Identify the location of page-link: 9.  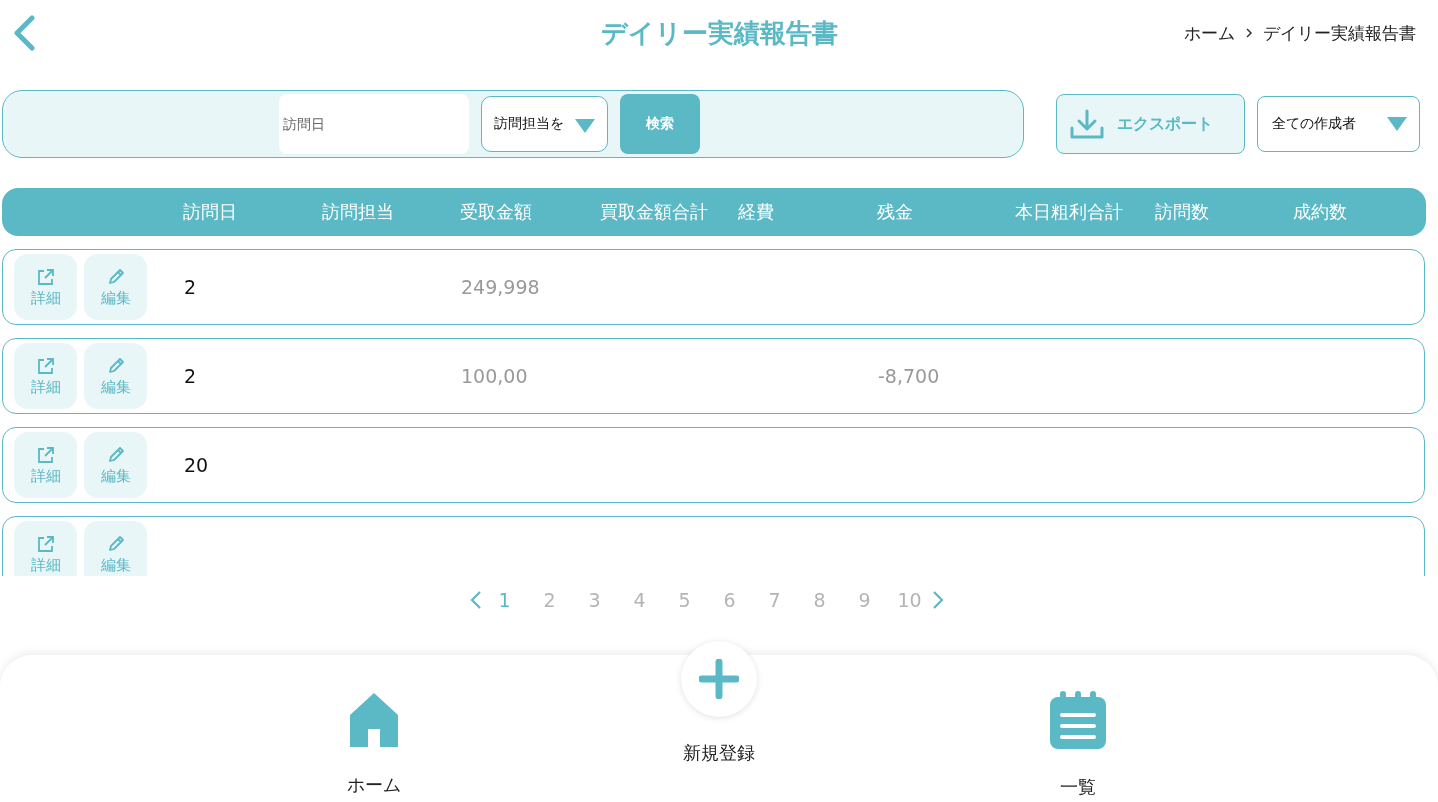
(864, 600).